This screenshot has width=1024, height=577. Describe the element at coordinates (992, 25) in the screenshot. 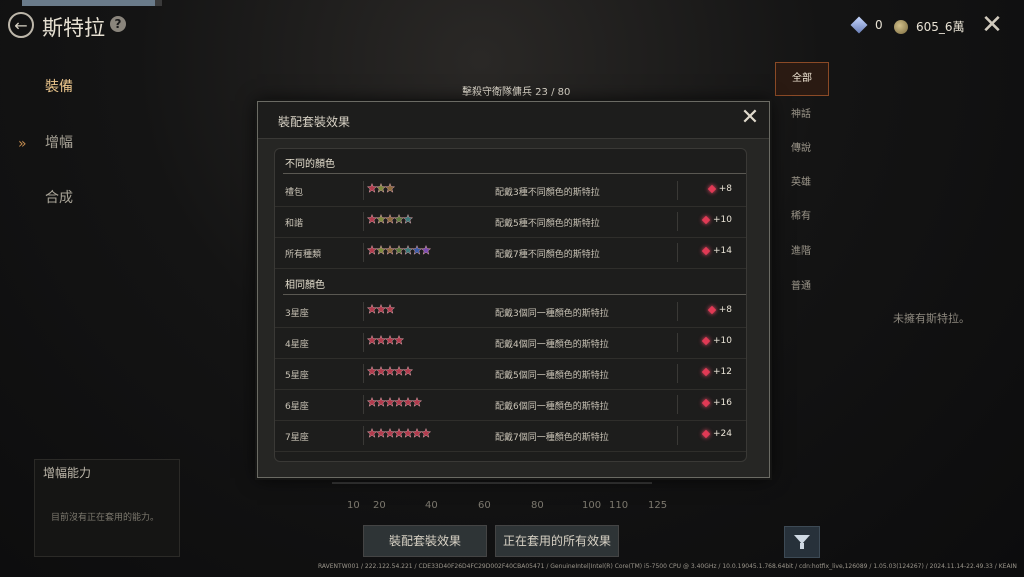

I see `close-icon: ✕` at that location.